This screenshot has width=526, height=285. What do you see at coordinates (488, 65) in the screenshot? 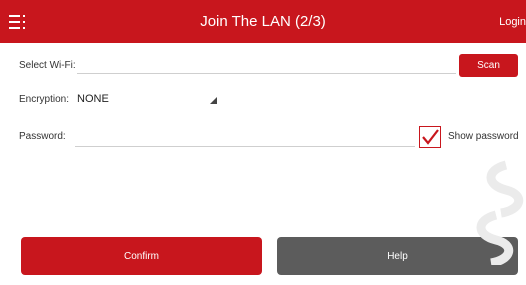
I see `scan-button: Scan` at bounding box center [488, 65].